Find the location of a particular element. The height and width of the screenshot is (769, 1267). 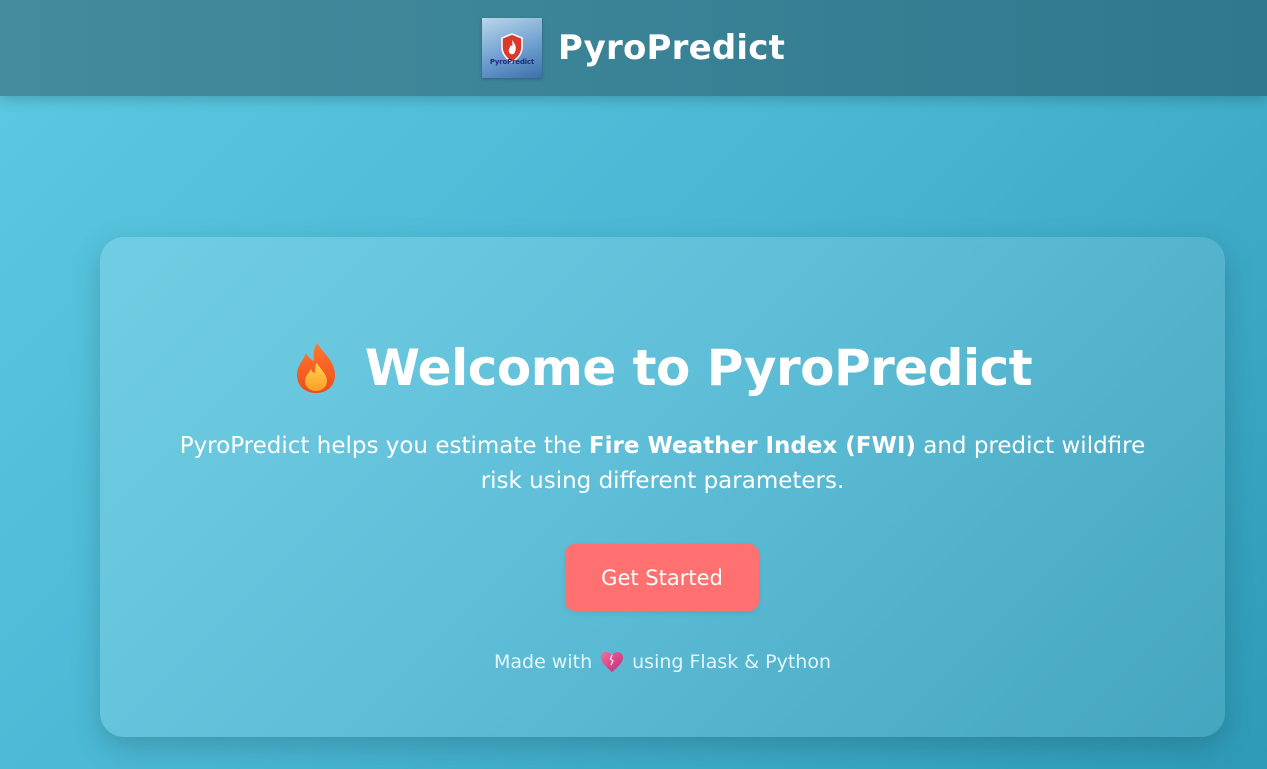

welcome-heading: Welcome to PyroPredict is located at coordinates (698, 368).